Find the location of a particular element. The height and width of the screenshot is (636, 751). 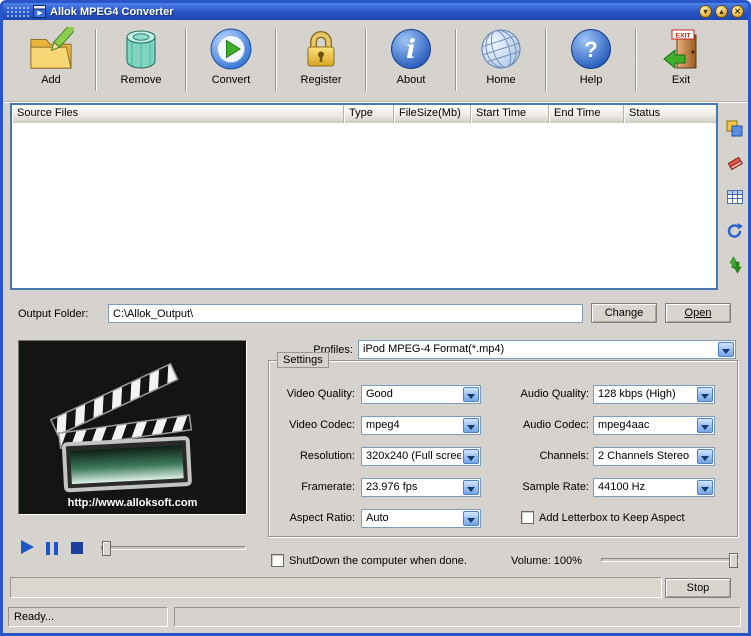

help-question-icon: ? is located at coordinates (591, 49).